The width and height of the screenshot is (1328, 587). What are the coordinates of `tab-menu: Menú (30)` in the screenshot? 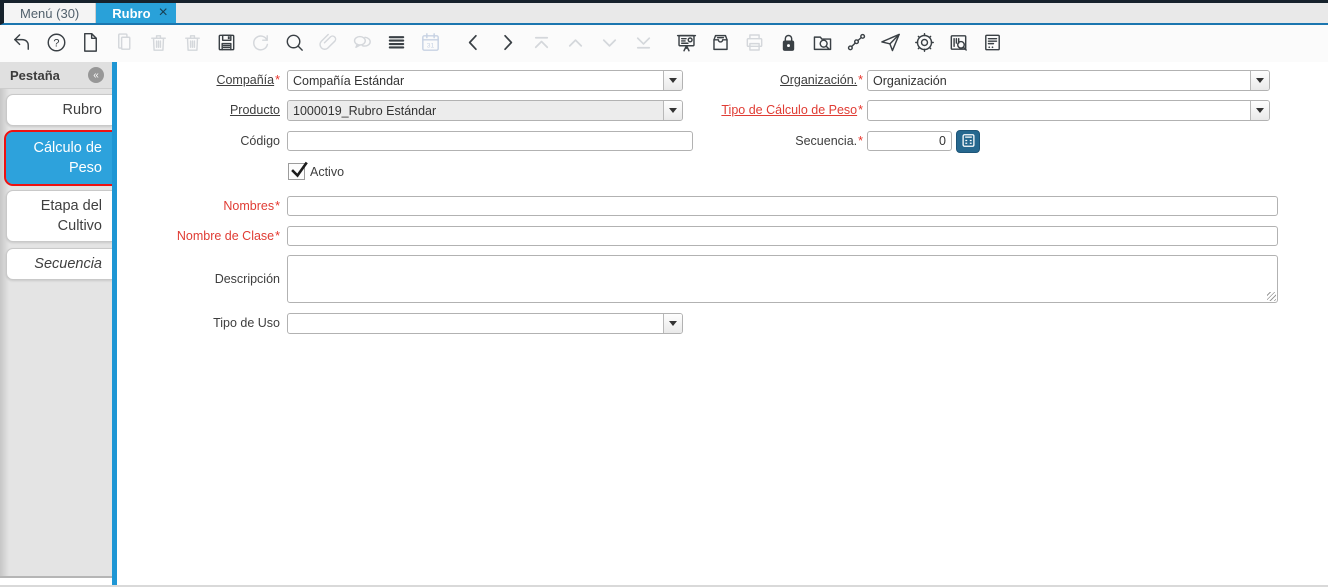 It's located at (50, 13).